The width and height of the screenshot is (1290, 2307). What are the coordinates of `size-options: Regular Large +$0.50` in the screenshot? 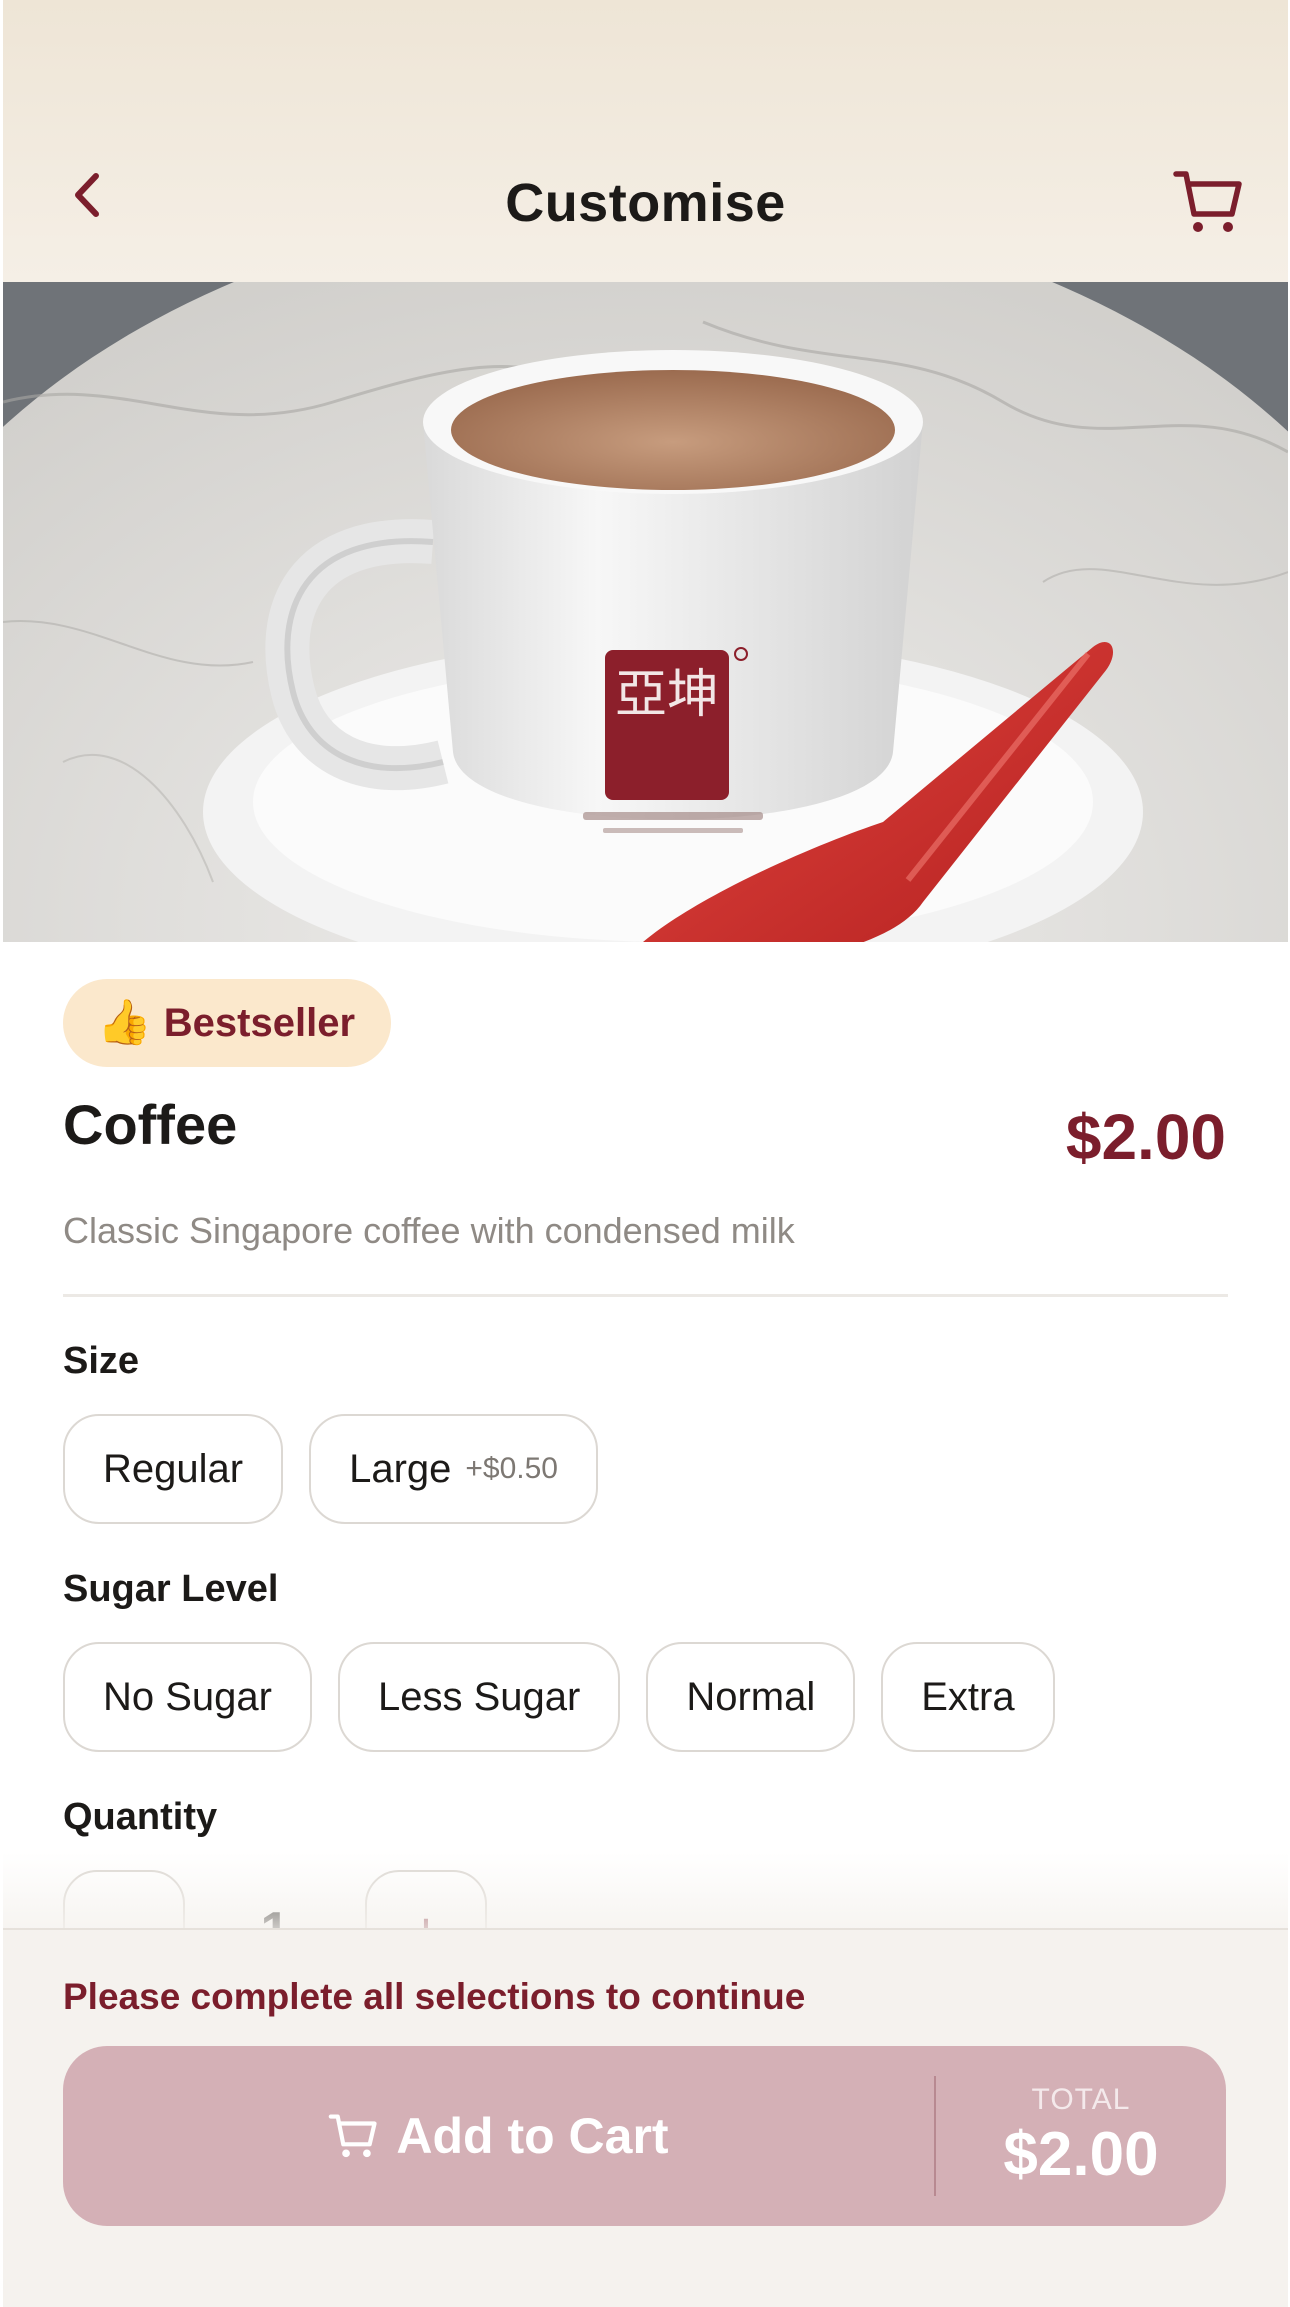 It's located at (330, 1469).